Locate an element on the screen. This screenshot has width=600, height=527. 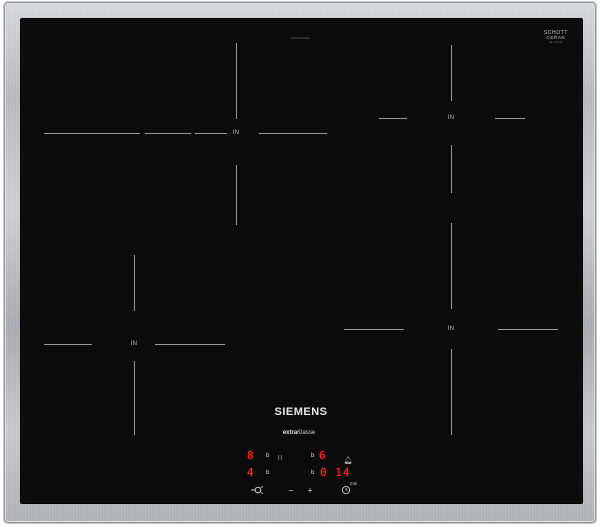
plus-button: + is located at coordinates (309, 491).